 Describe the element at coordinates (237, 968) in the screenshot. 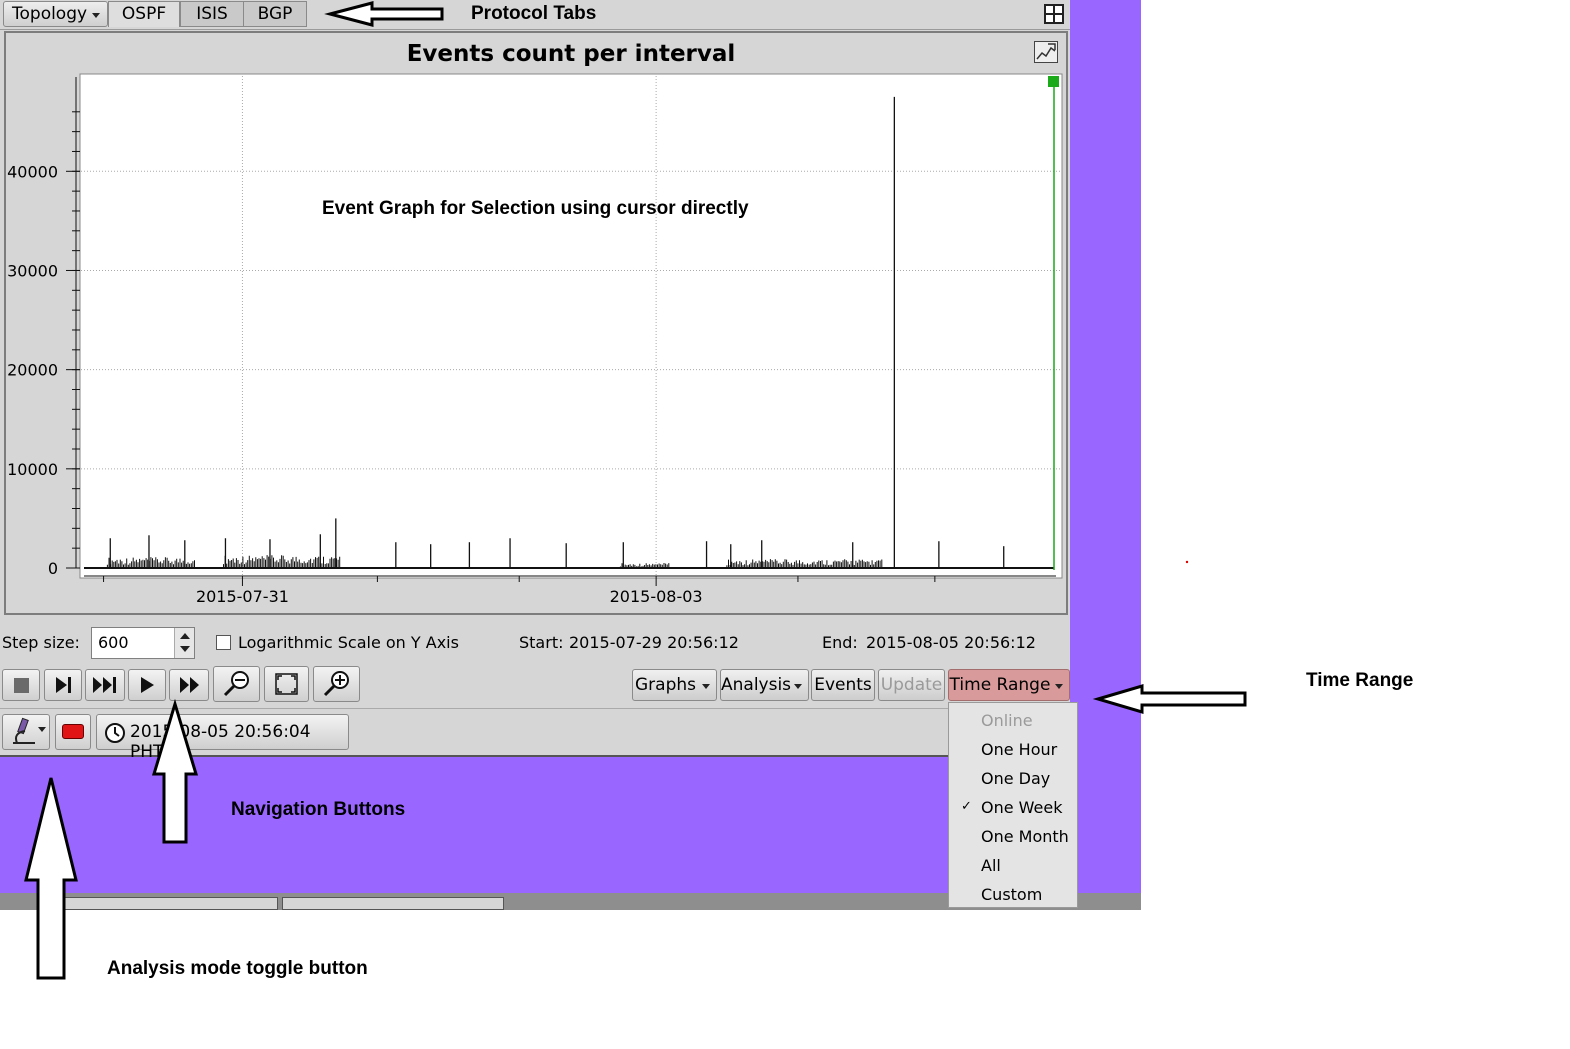

I see `analysis-toggle-annotation: Analysis mode toggle button` at that location.